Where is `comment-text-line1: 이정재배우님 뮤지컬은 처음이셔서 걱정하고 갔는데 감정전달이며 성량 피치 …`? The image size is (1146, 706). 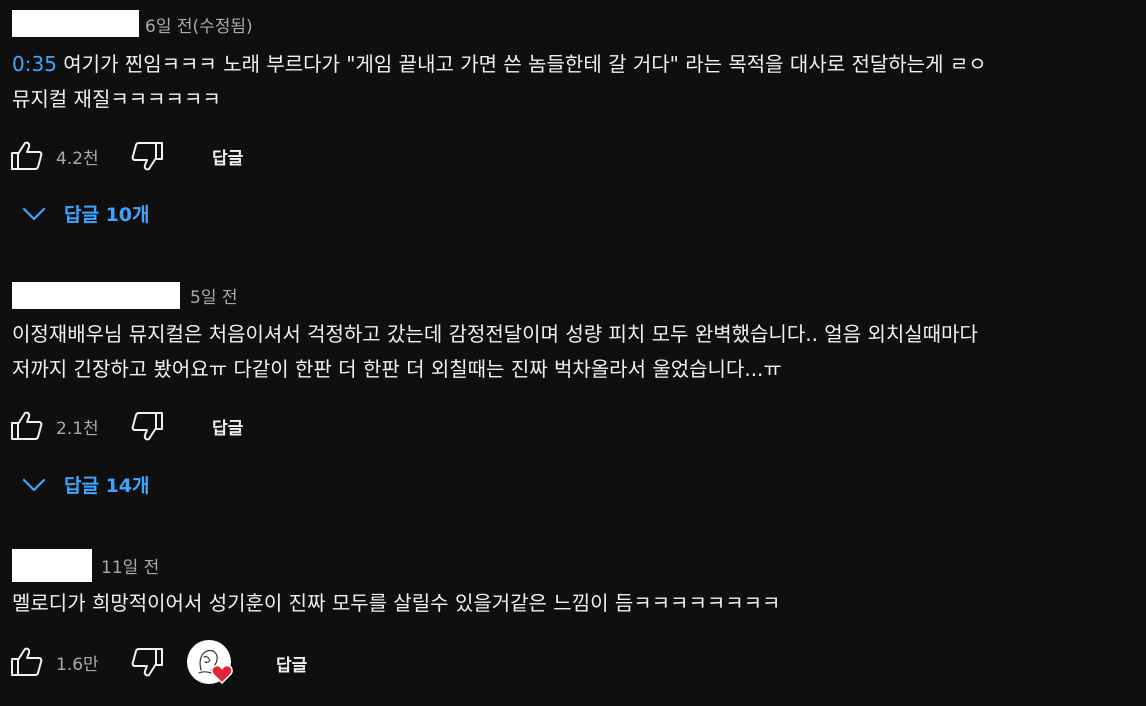
comment-text-line1: 이정재배우님 뮤지컬은 처음이셔서 걱정하고 갔는데 감정전달이며 성량 피치 … is located at coordinates (495, 334).